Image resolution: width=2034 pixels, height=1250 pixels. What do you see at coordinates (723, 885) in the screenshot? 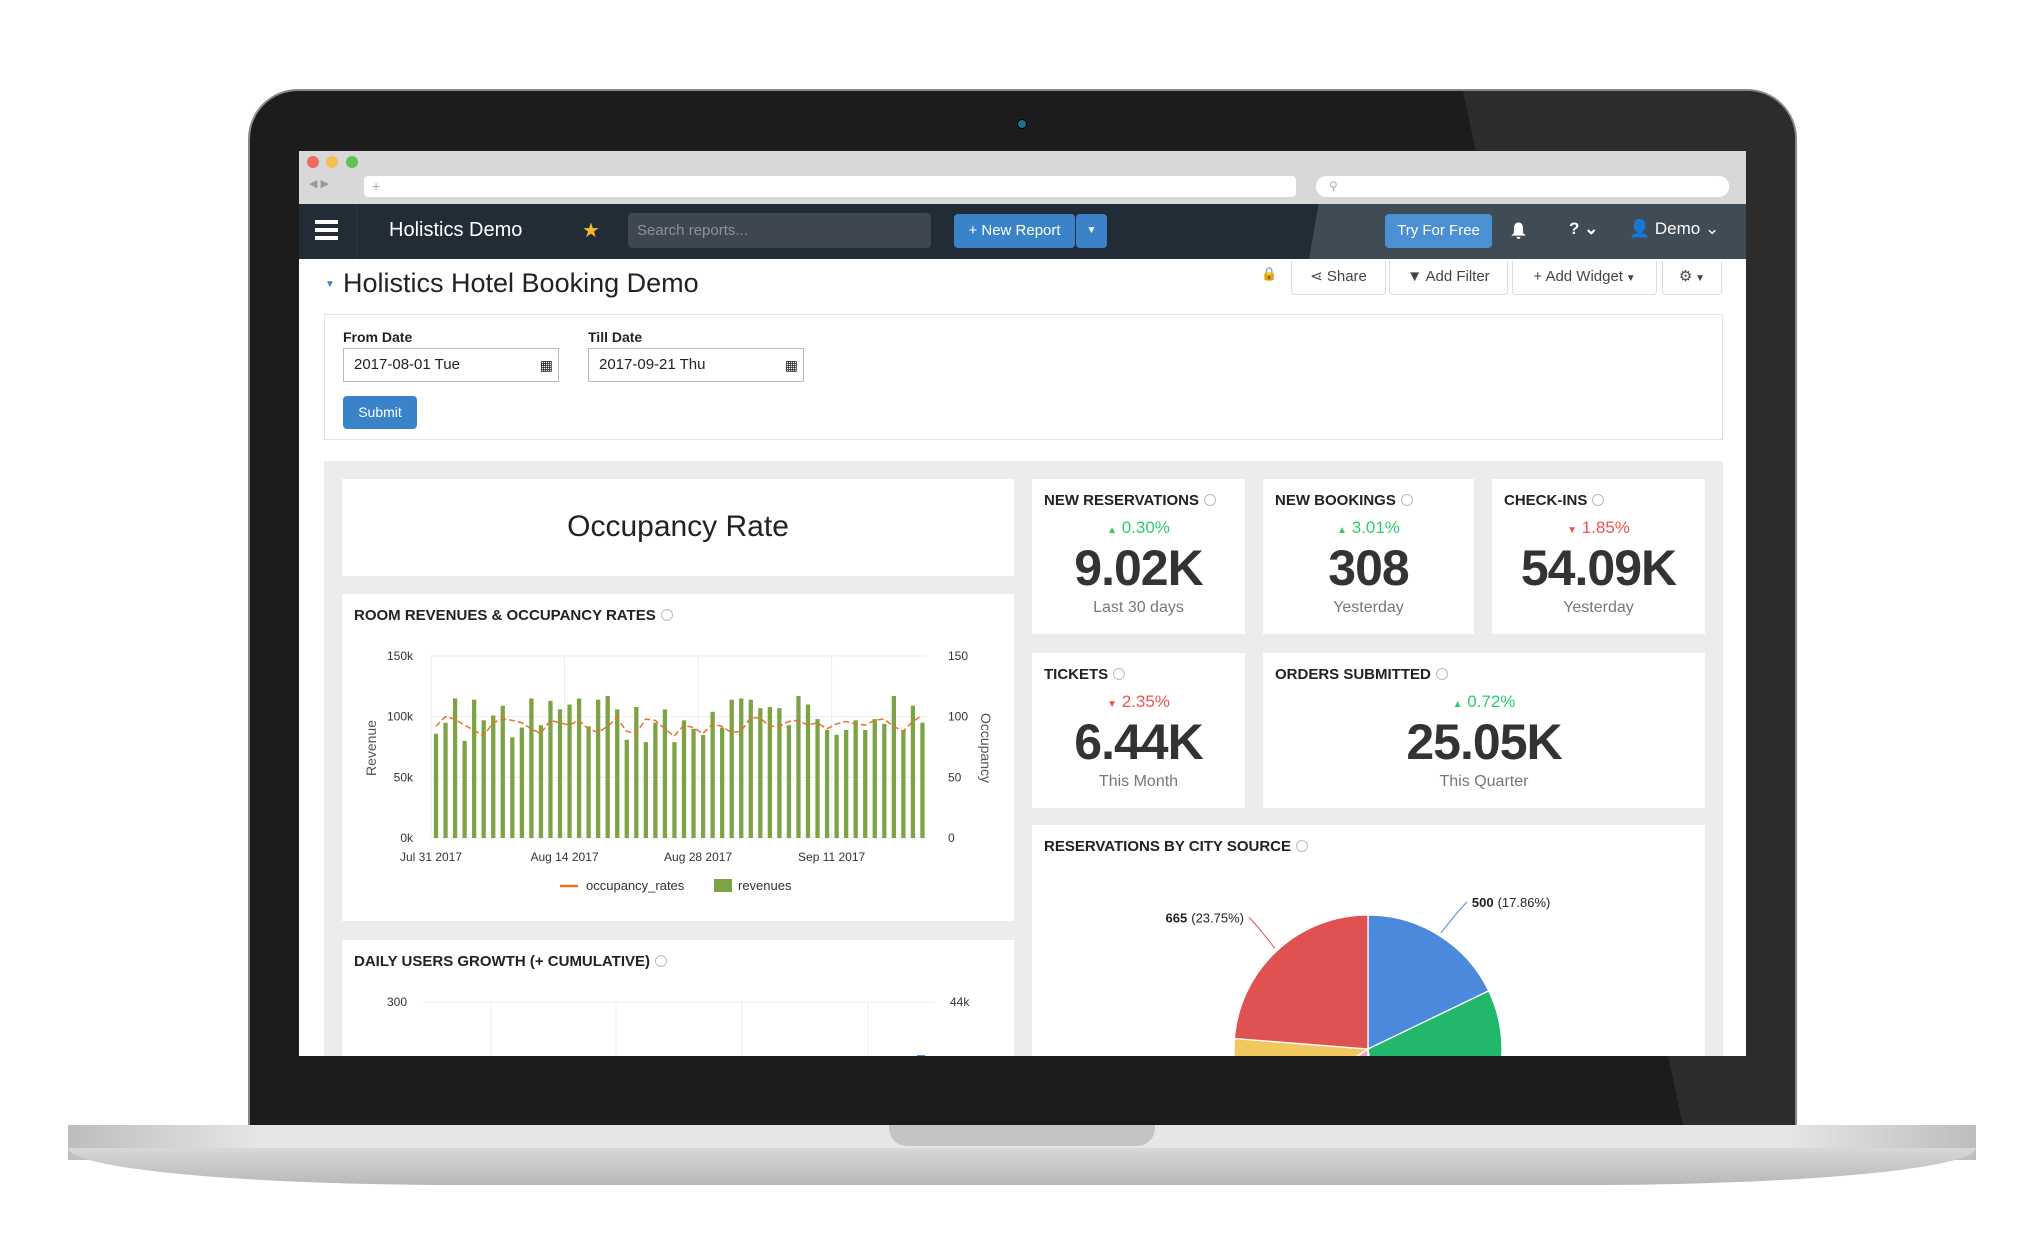
I see `legend-swatch-revenues` at bounding box center [723, 885].